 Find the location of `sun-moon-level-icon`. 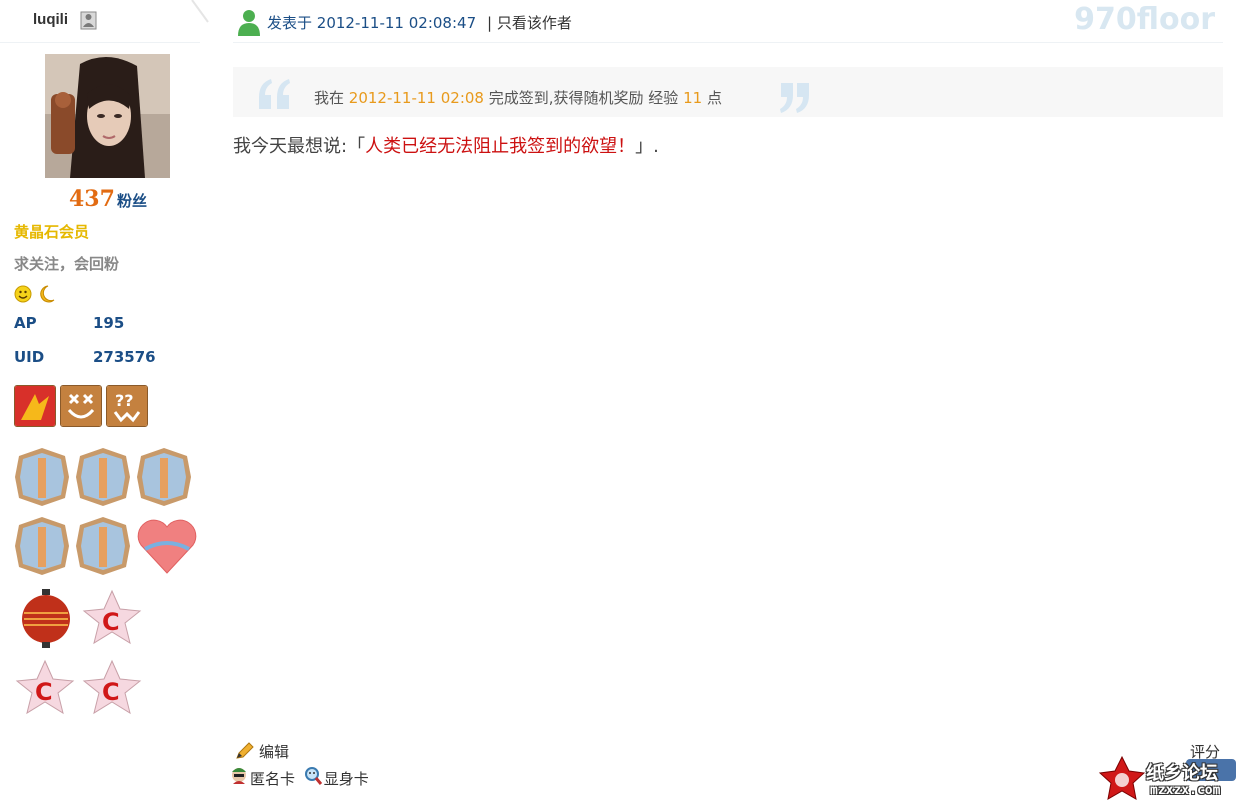

sun-moon-level-icon is located at coordinates (34, 294).